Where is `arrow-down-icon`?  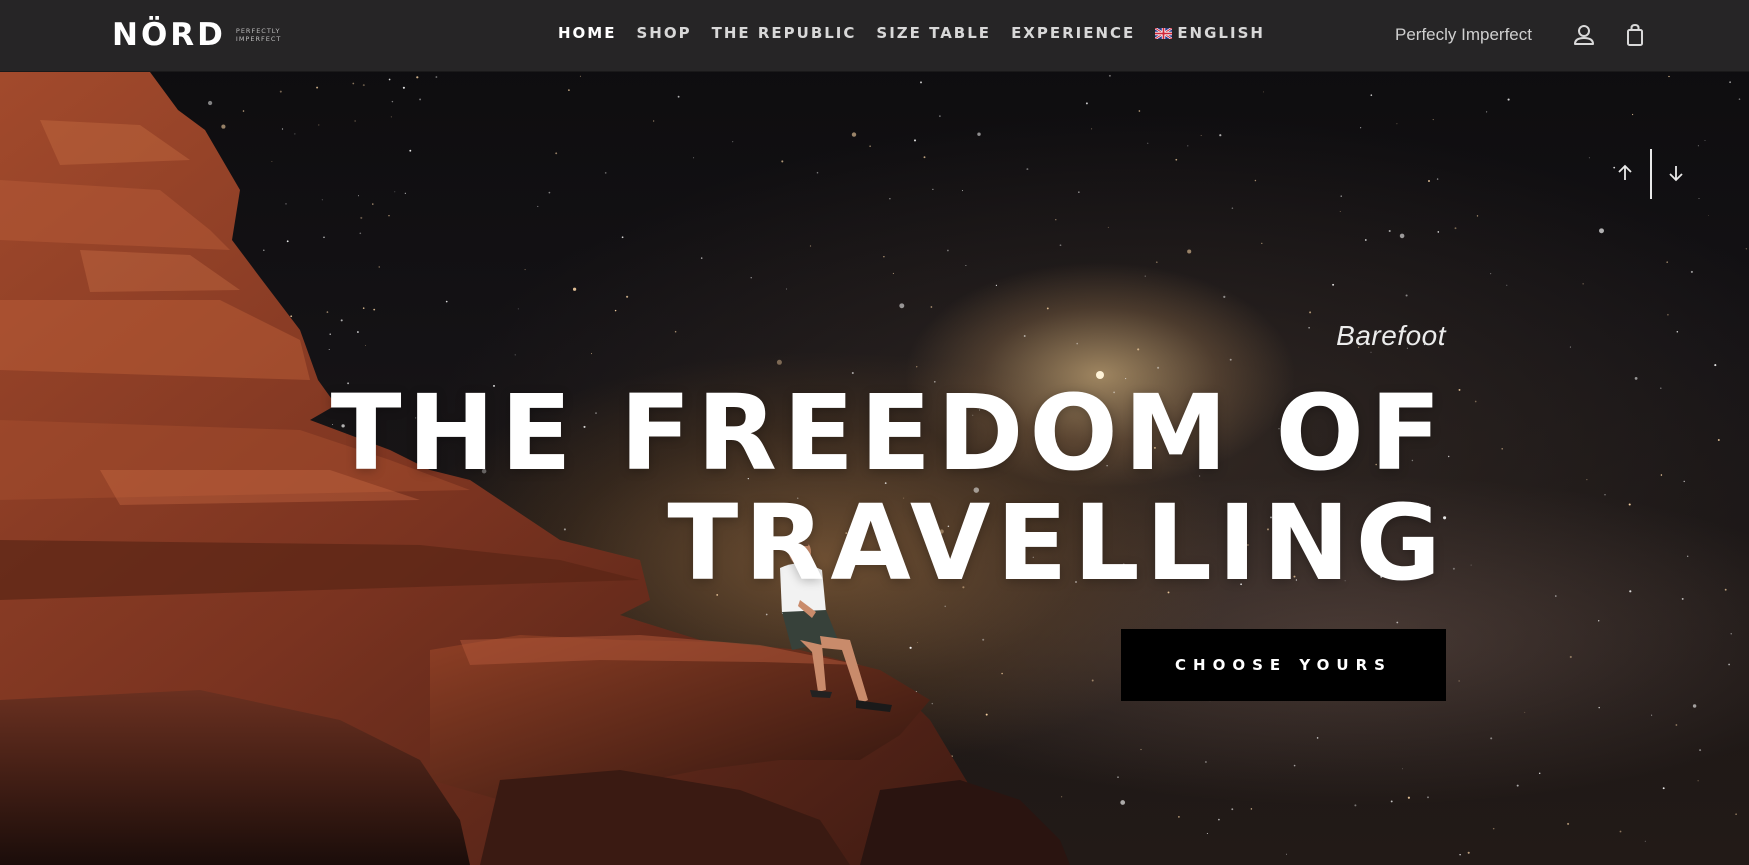 arrow-down-icon is located at coordinates (1676, 173).